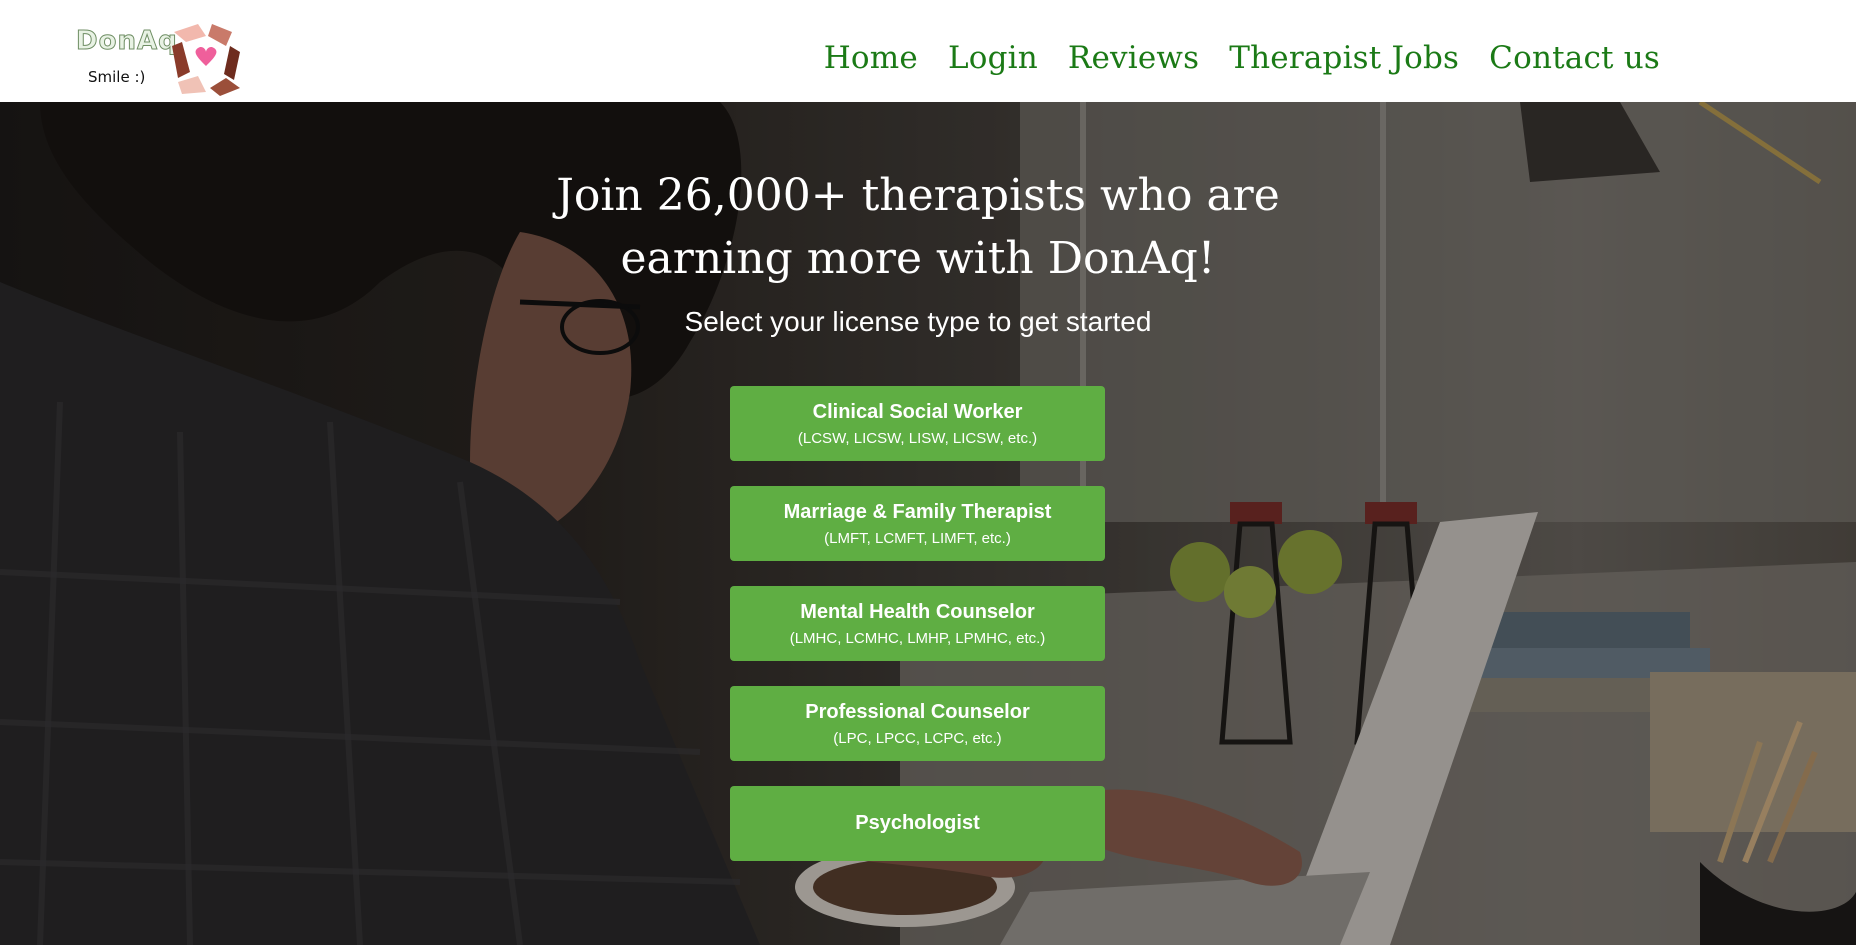  Describe the element at coordinates (993, 58) in the screenshot. I see `nav-login-link: Login` at that location.